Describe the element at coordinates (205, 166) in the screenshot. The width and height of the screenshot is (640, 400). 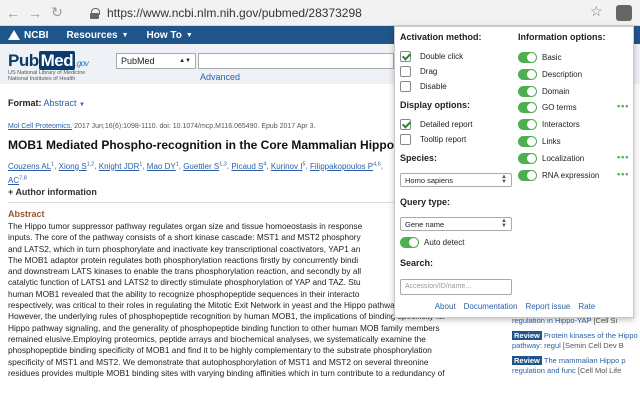
I see `author-link: Guettler S1,3` at that location.